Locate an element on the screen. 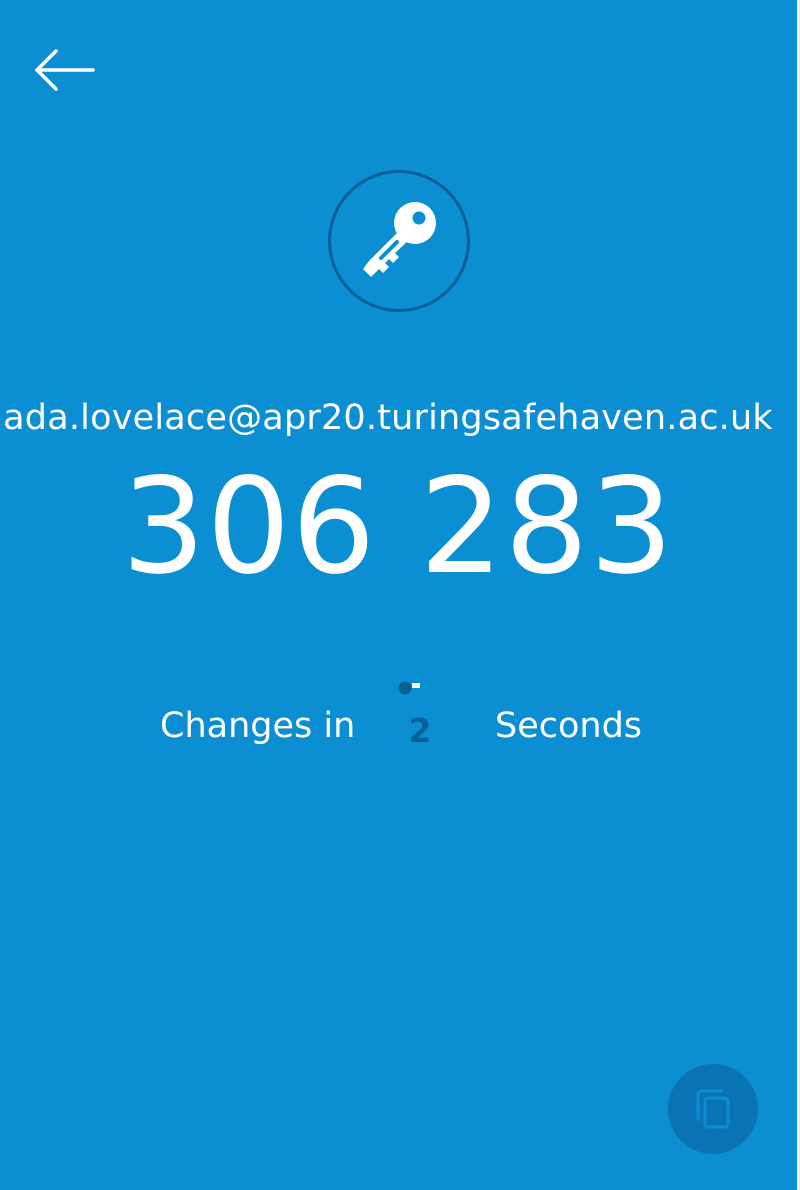  account-email: ada.lovelace@apr20.turingsafehaven.ac.uk is located at coordinates (388, 418).